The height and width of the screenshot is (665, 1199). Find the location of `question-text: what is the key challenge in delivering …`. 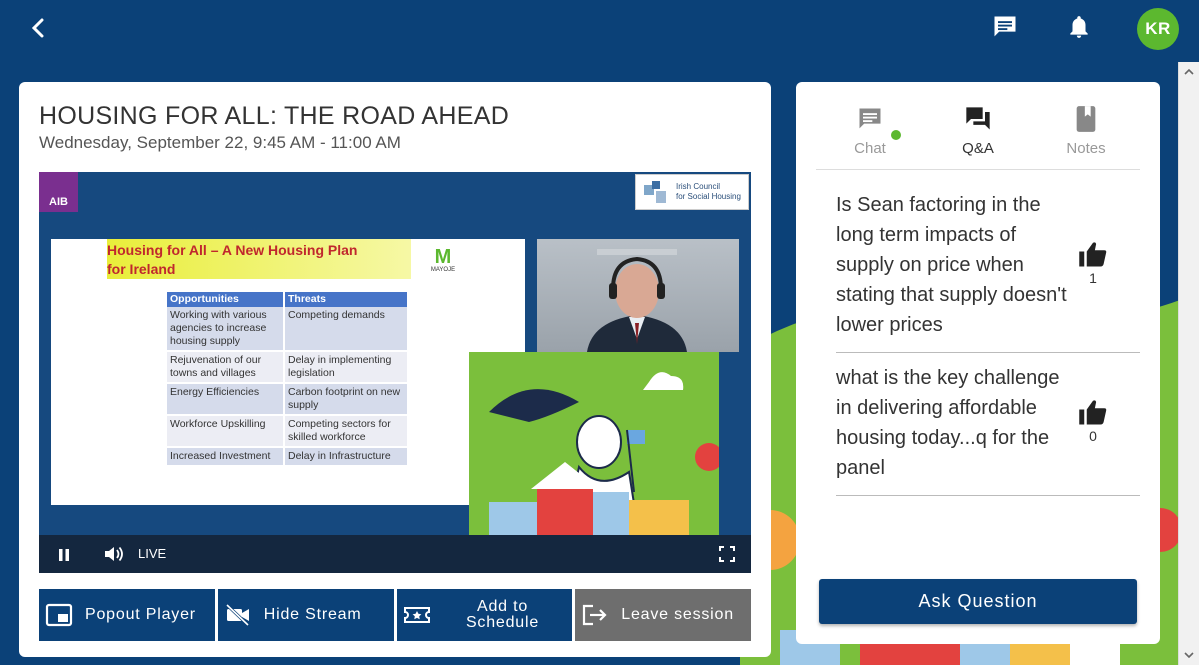

question-text: what is the key challenge in delivering … is located at coordinates (948, 423).